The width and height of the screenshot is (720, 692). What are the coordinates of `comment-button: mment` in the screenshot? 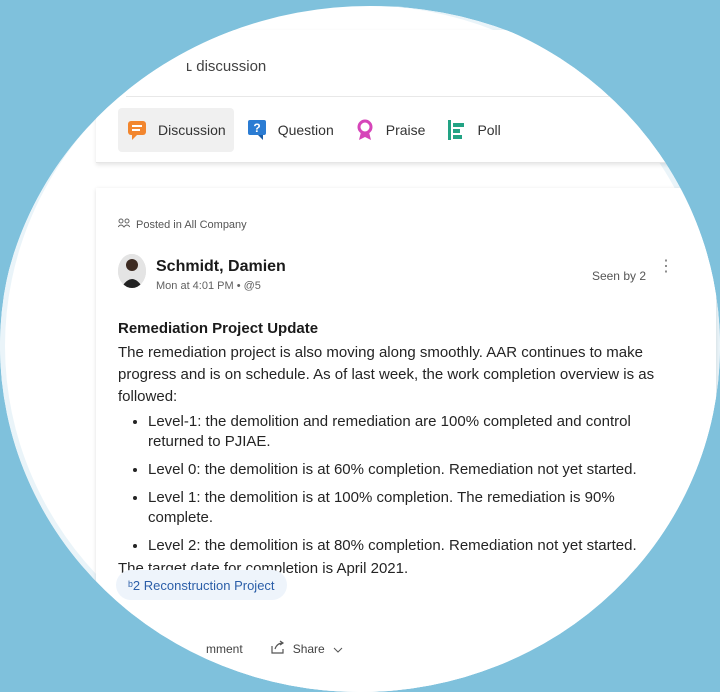 It's located at (224, 649).